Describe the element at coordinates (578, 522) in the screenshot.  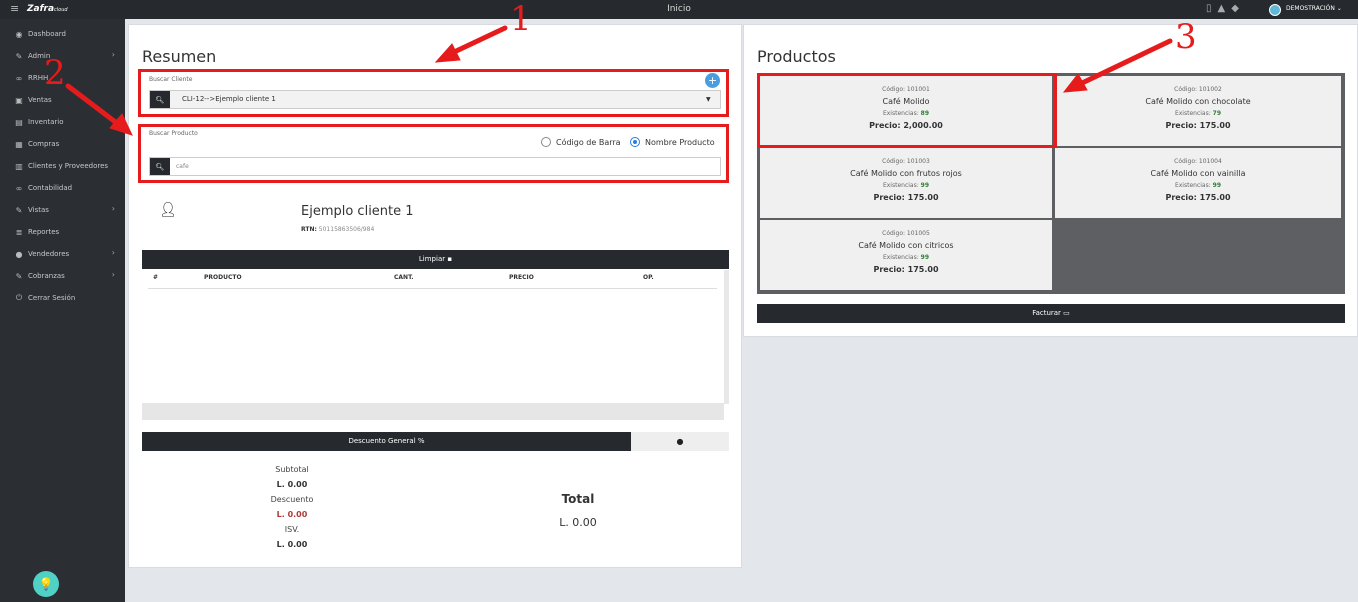
I see `total-value: L. 0.00` at that location.